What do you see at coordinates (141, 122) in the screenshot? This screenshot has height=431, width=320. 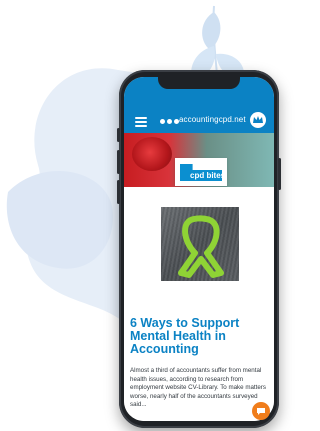 I see `menu-icon` at bounding box center [141, 122].